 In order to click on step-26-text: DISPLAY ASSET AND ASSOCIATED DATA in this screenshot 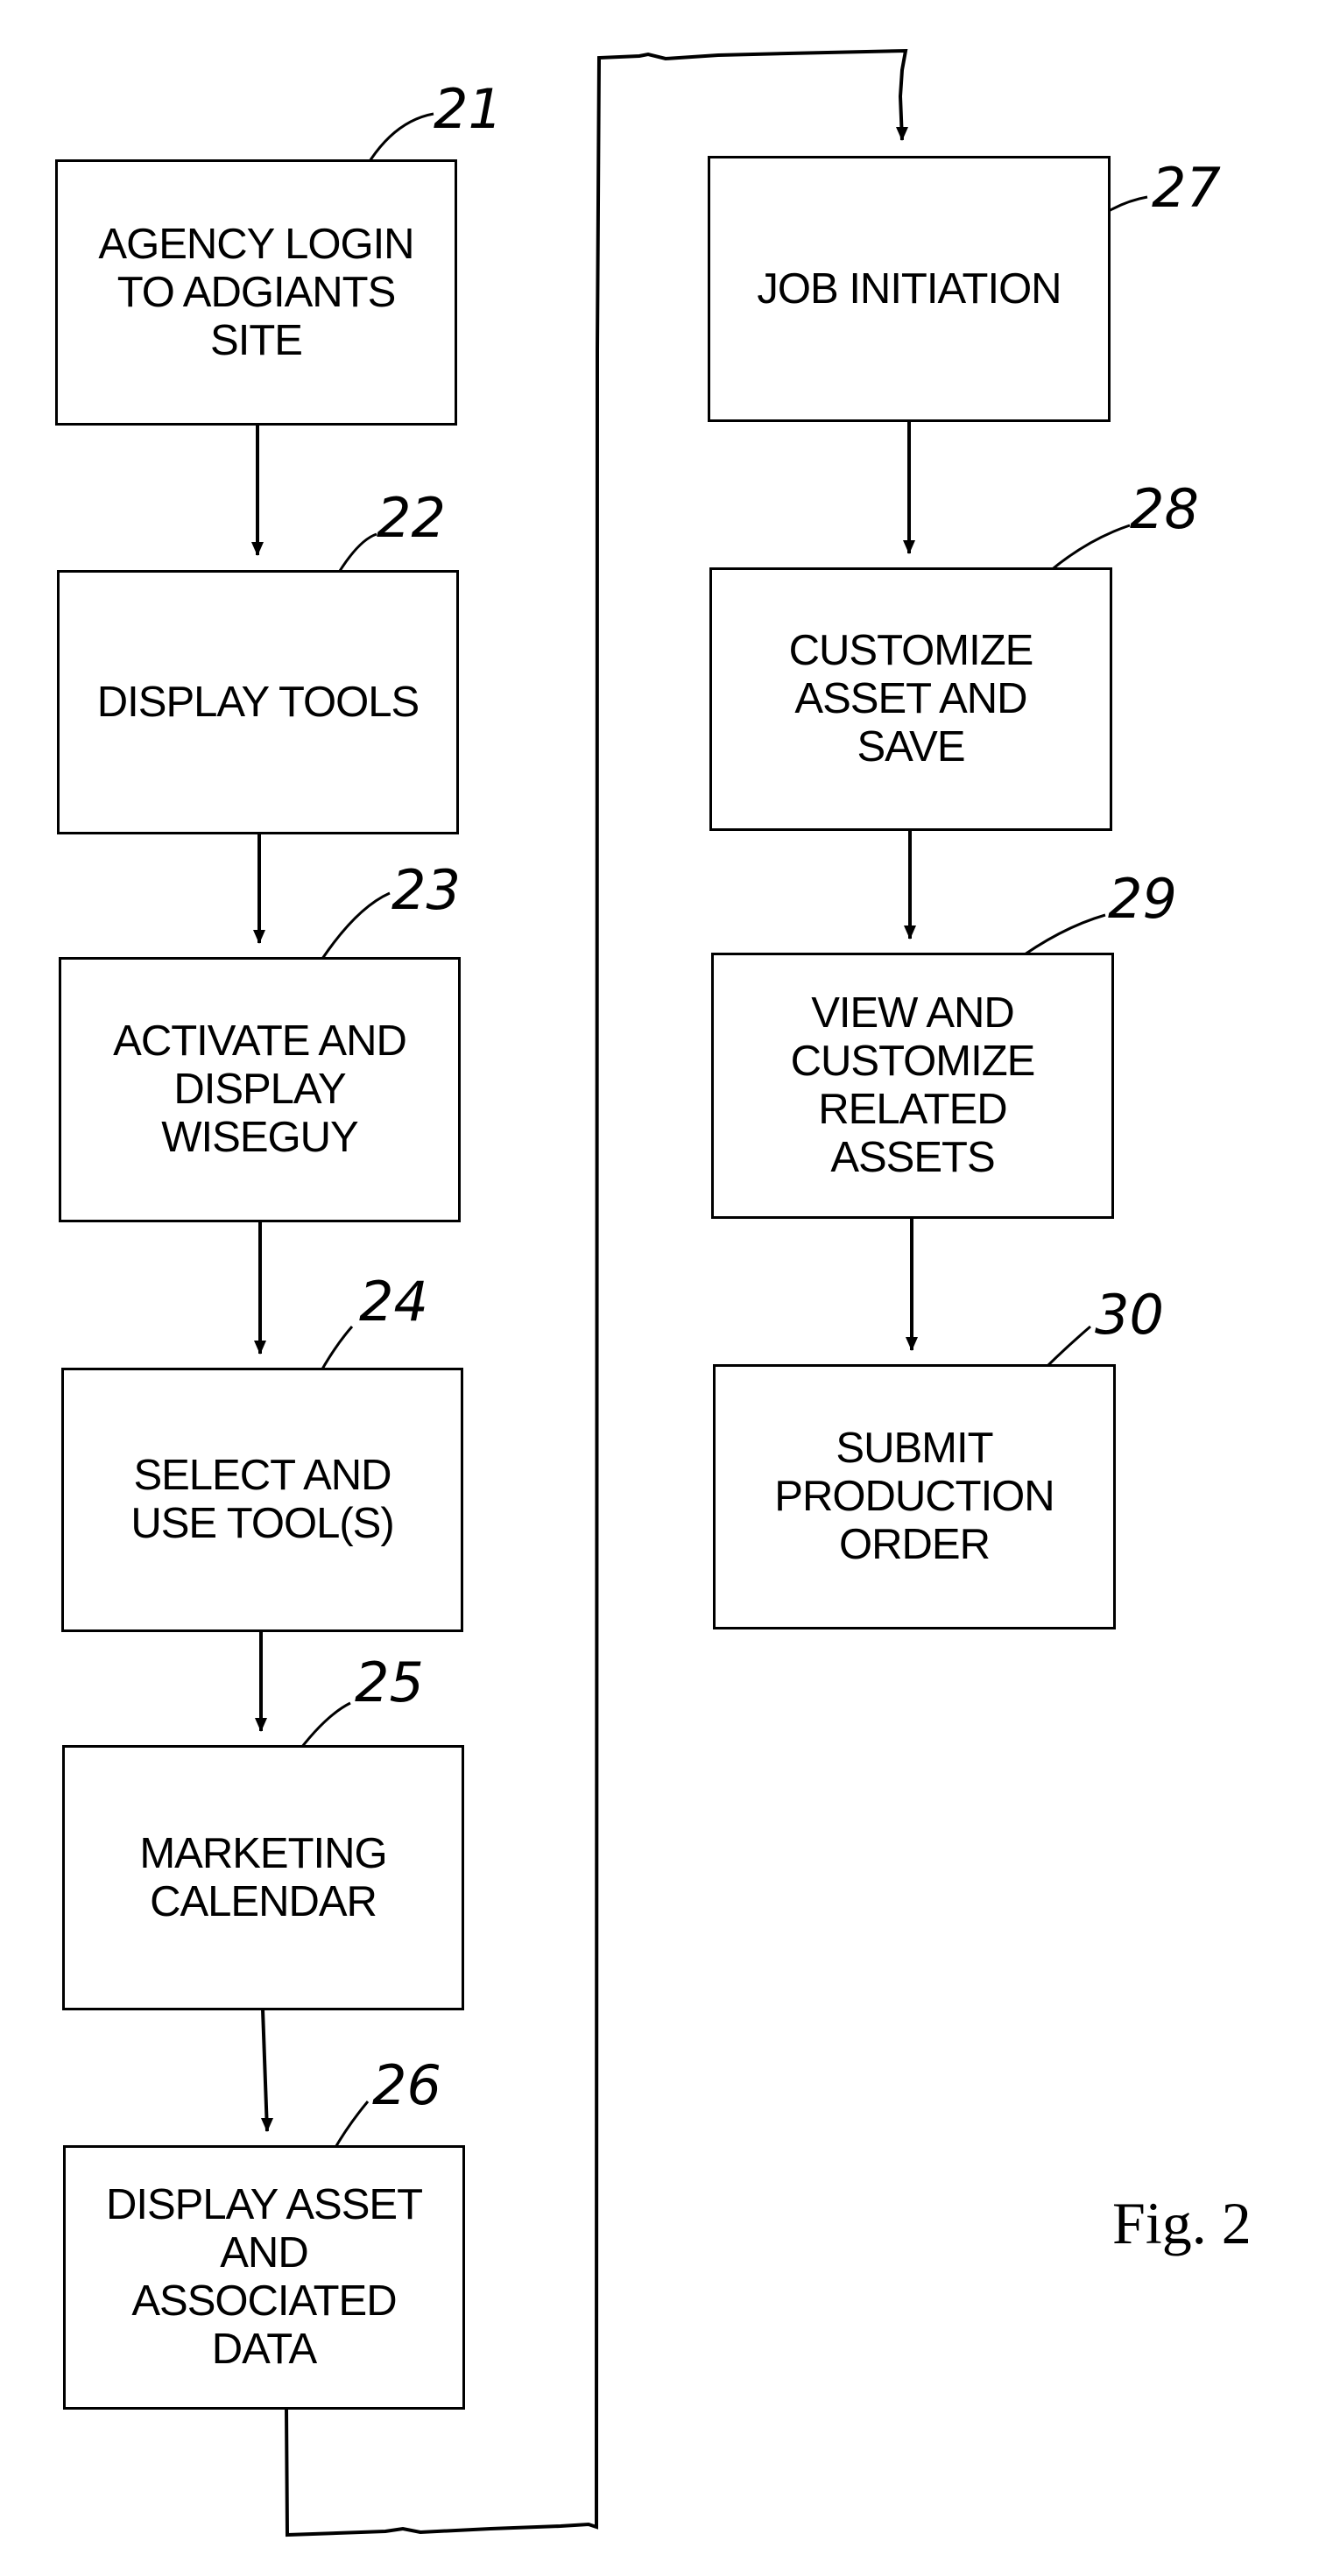, I will do `click(264, 2277)`.